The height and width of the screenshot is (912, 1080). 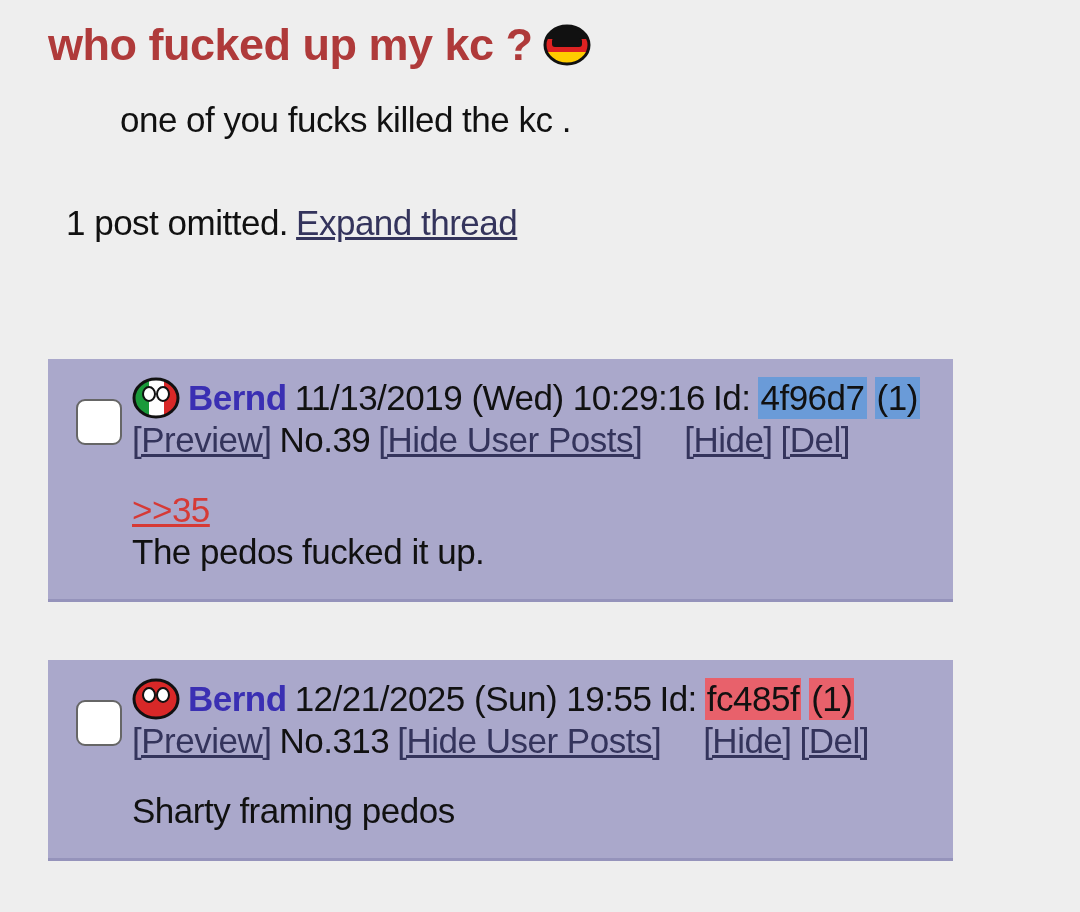 What do you see at coordinates (177, 222) in the screenshot?
I see `omitted-note: 1 post omitted.` at bounding box center [177, 222].